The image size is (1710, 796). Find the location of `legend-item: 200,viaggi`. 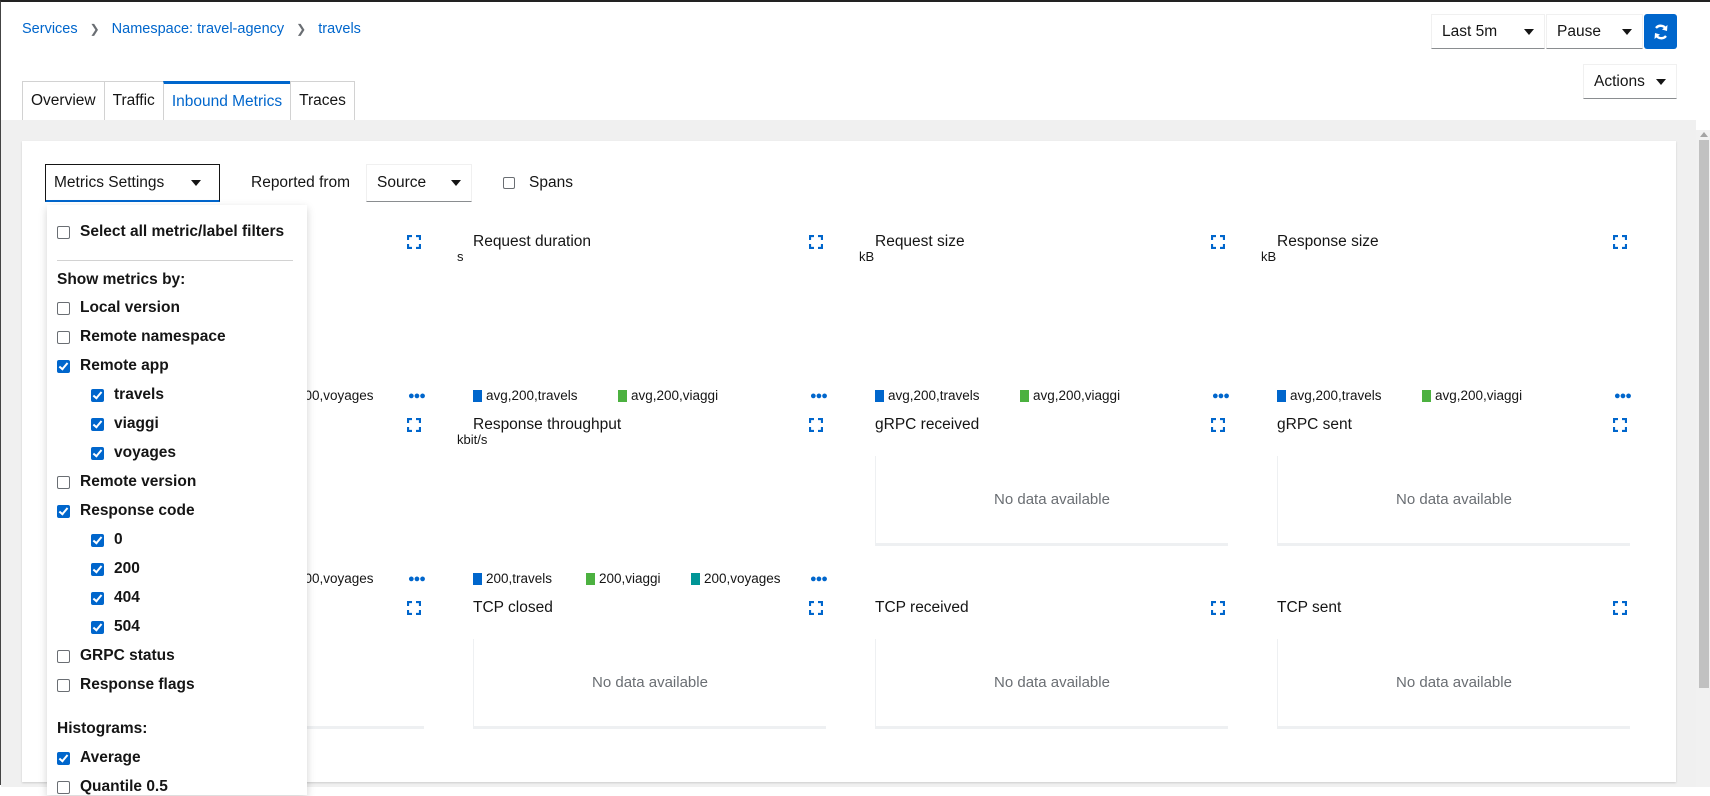

legend-item: 200,viaggi is located at coordinates (623, 578).